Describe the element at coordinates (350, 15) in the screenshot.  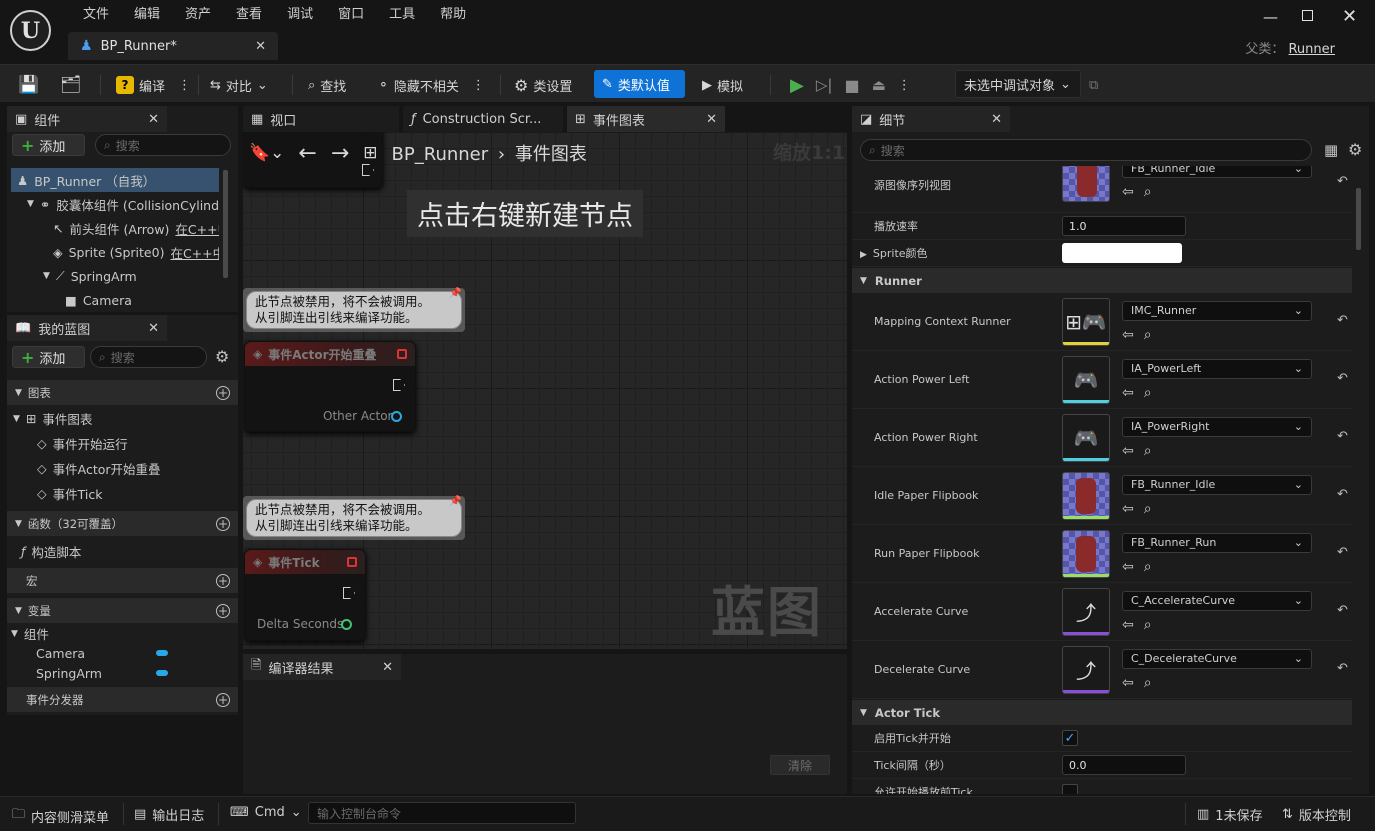
I see `menu-window: 窗口` at that location.